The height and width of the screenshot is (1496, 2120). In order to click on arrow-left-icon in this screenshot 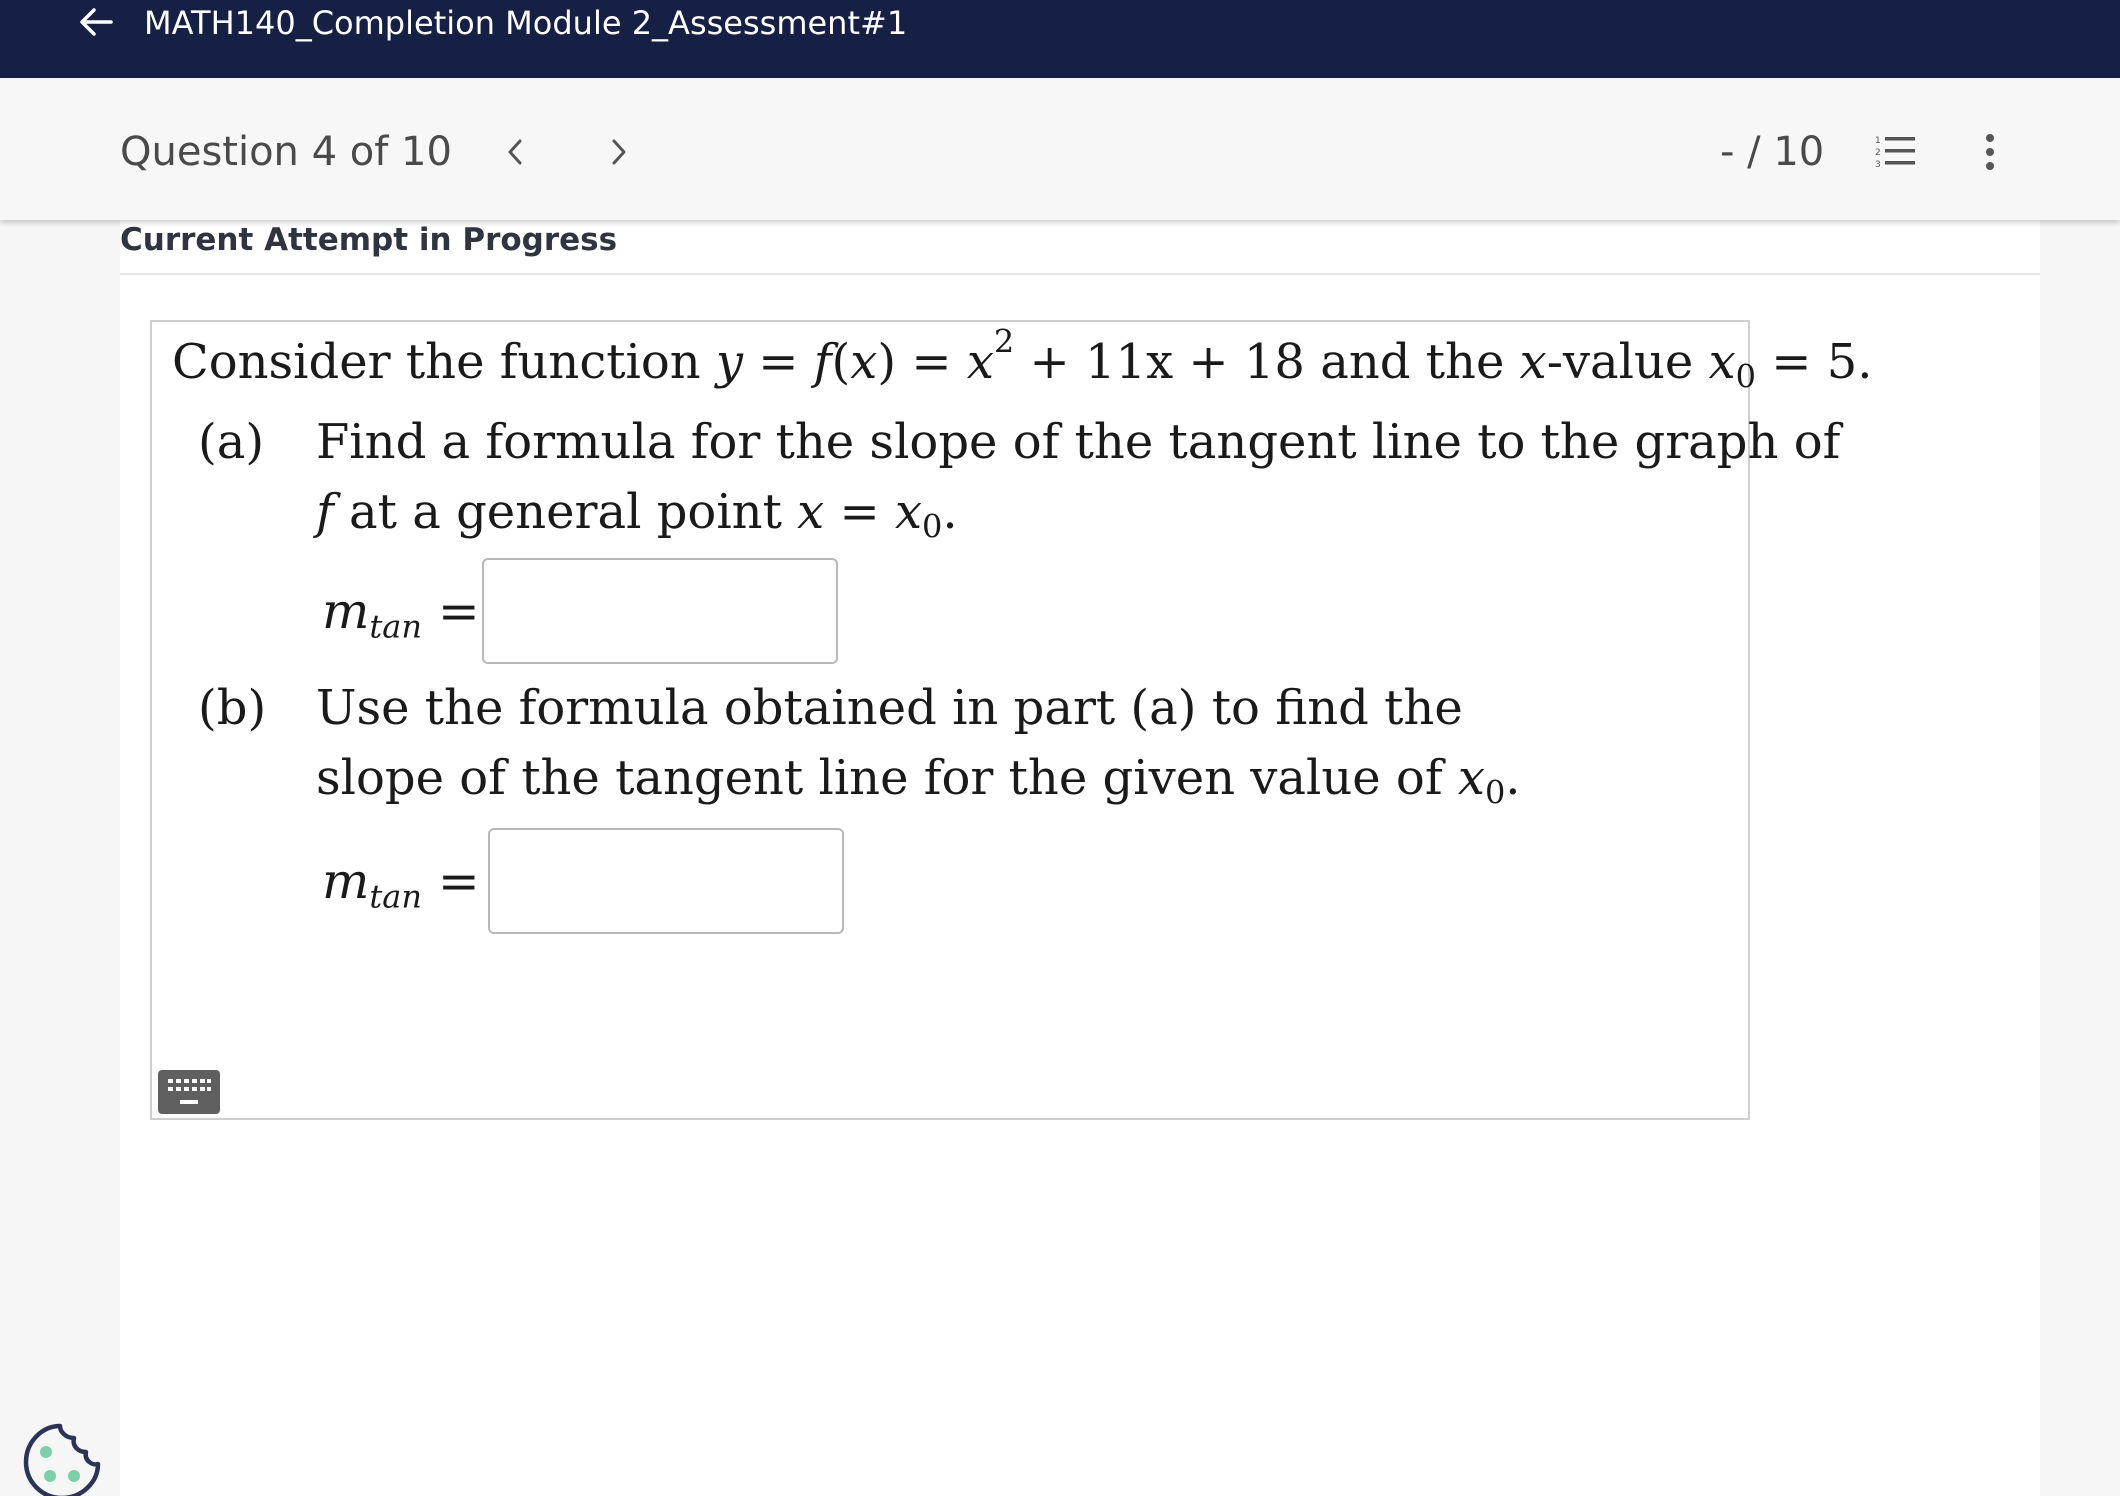, I will do `click(96, 22)`.